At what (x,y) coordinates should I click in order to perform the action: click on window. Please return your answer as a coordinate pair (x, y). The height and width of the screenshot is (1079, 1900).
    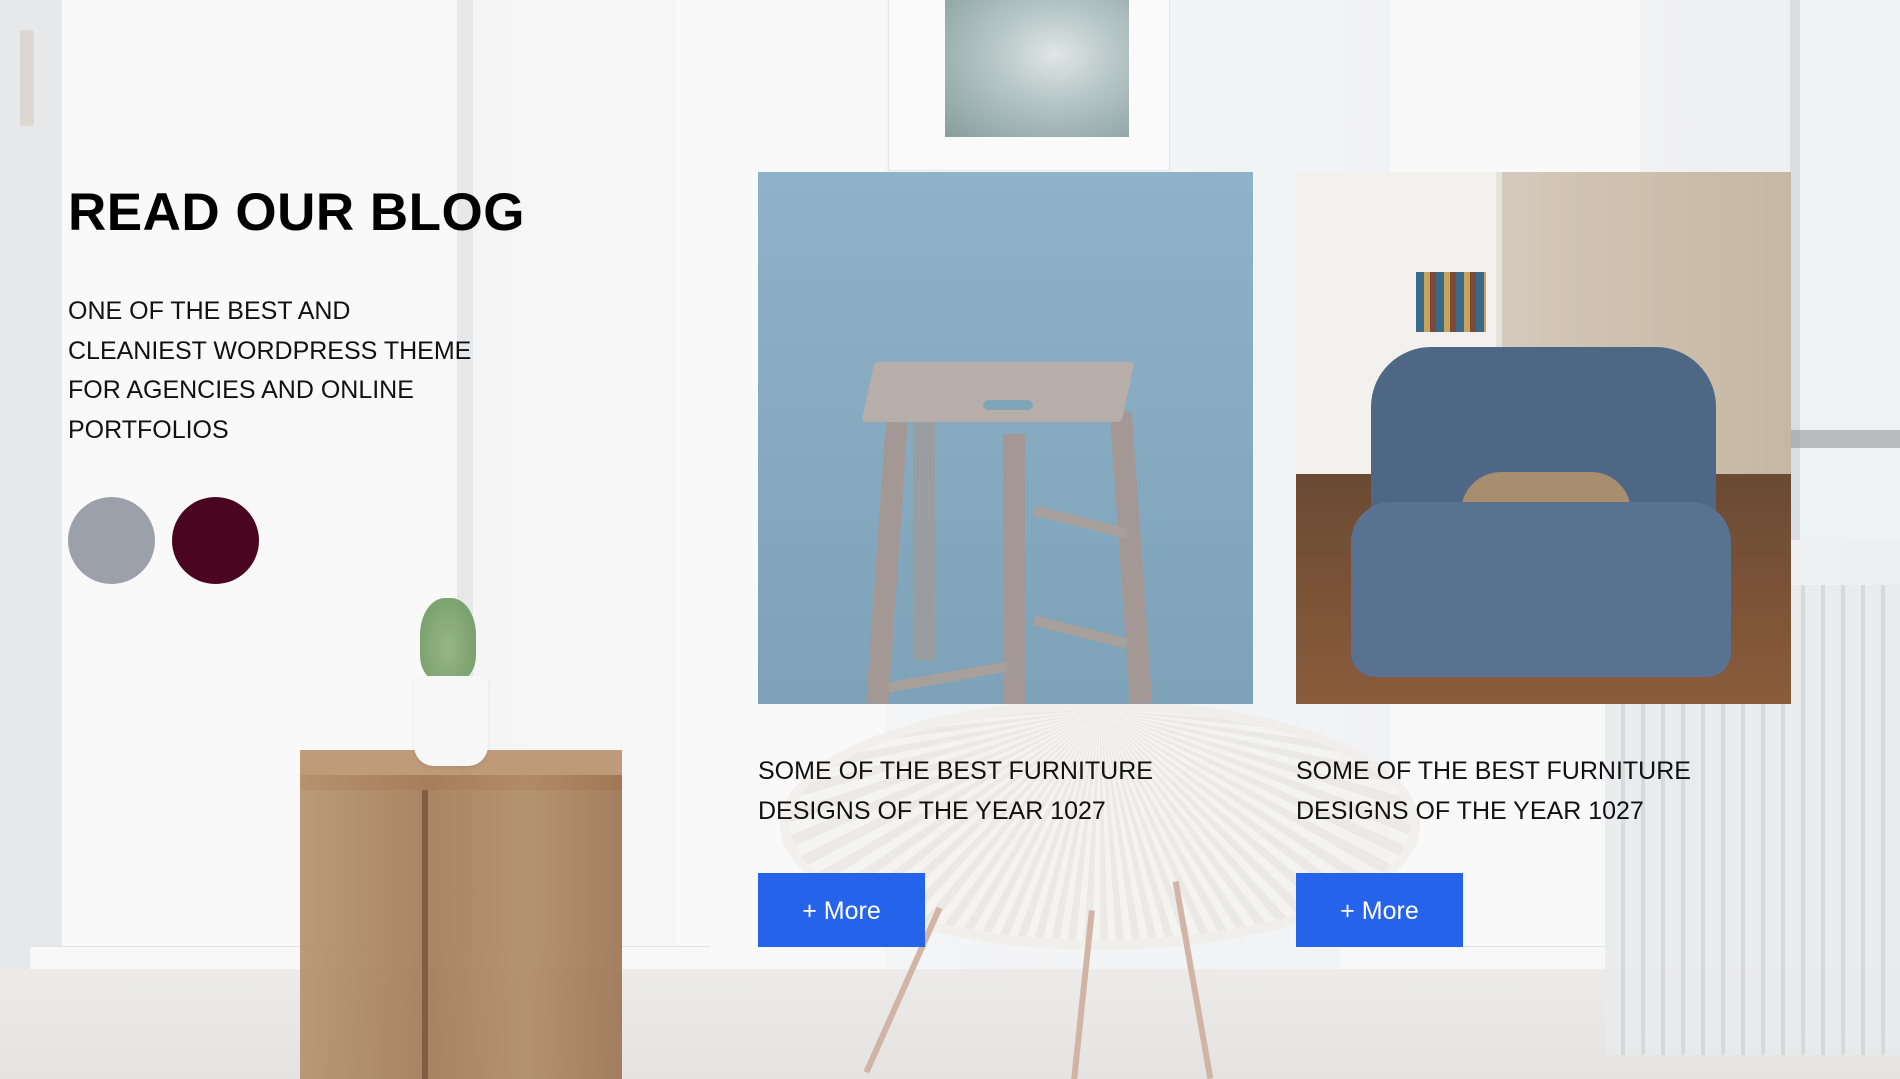
    Looking at the image, I should click on (1845, 270).